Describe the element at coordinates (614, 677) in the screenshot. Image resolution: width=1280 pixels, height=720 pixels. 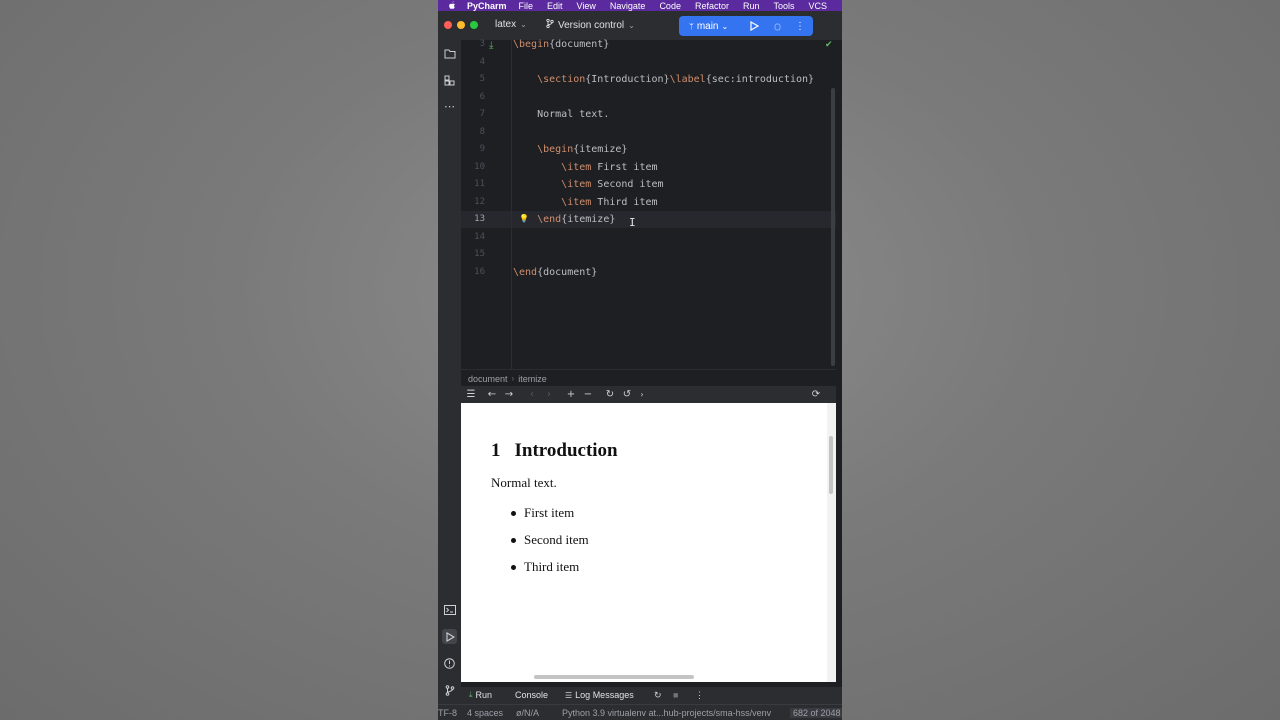
I see `preview-horizontal-scrollbar` at that location.